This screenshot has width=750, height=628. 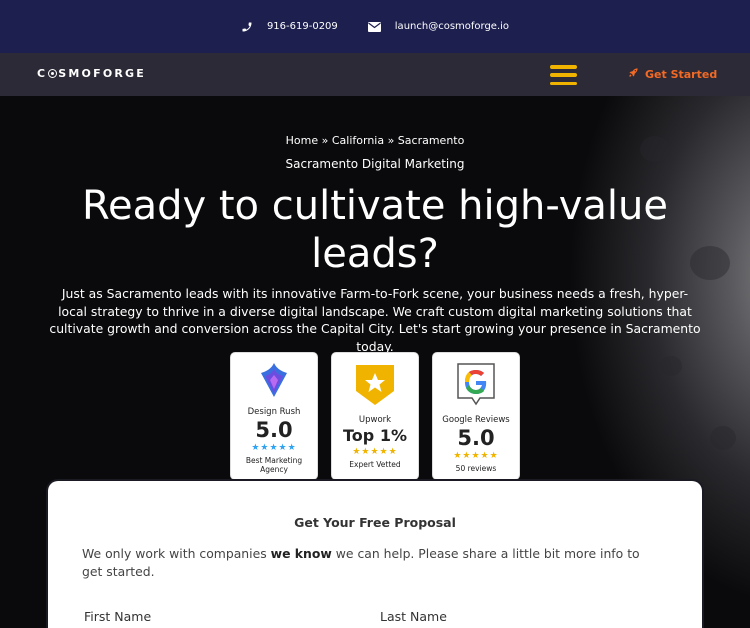 What do you see at coordinates (476, 420) in the screenshot?
I see `badge-name: Google Reviews` at bounding box center [476, 420].